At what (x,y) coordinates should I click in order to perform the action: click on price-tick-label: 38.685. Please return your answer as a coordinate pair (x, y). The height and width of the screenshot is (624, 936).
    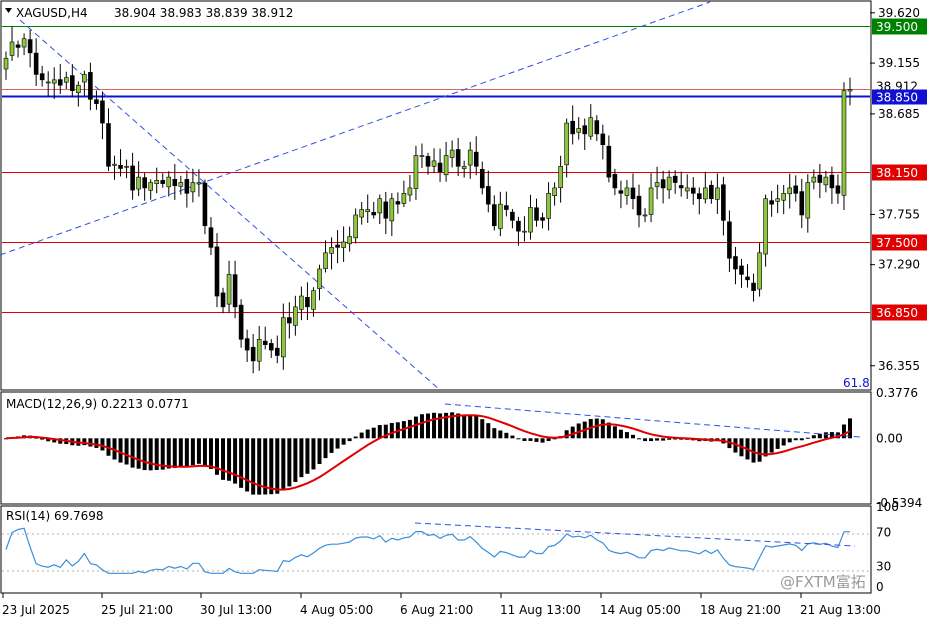
    Looking at the image, I should click on (899, 114).